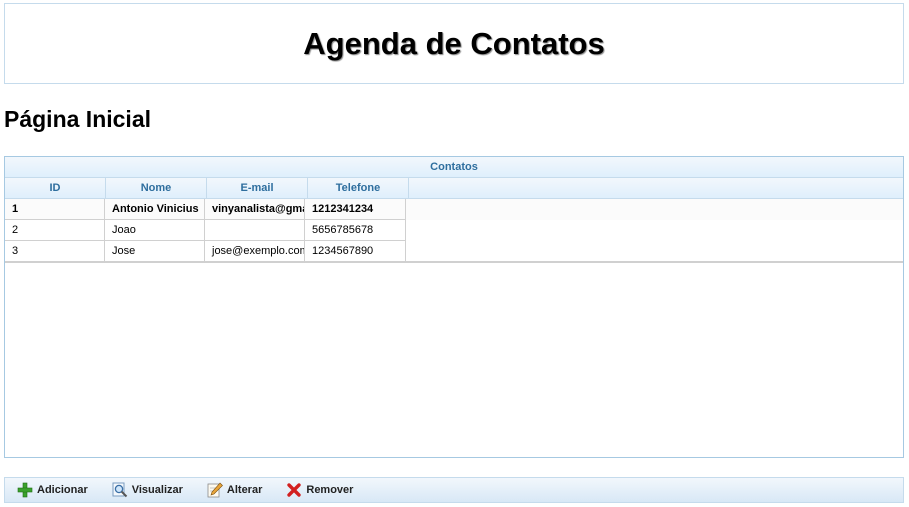 The width and height of the screenshot is (909, 507). I want to click on cell-telefone: 5656785678, so click(355, 230).